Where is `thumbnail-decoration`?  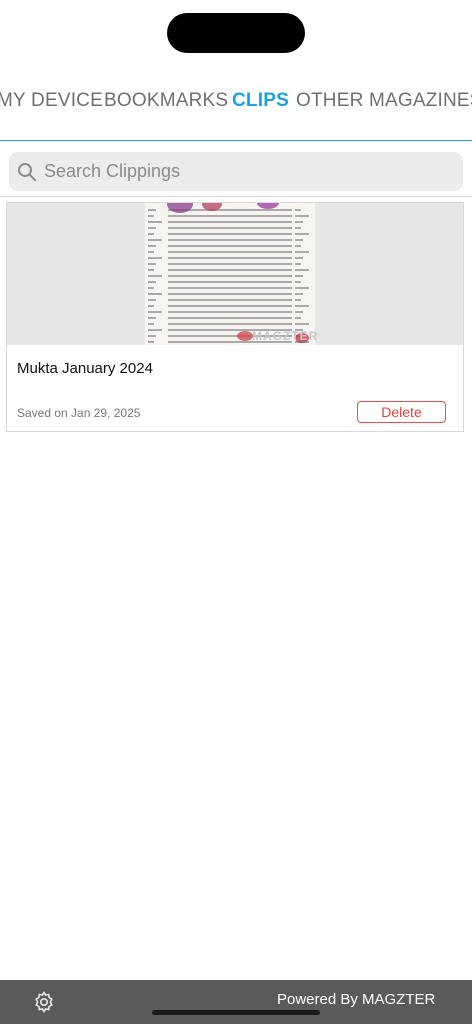 thumbnail-decoration is located at coordinates (245, 336).